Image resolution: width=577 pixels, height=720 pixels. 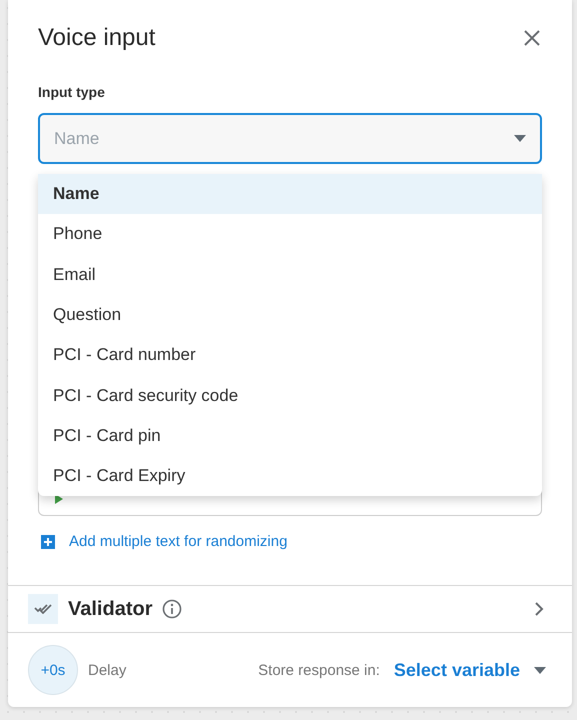 What do you see at coordinates (290, 436) in the screenshot?
I see `dropdown-option: PCI - Card pin` at bounding box center [290, 436].